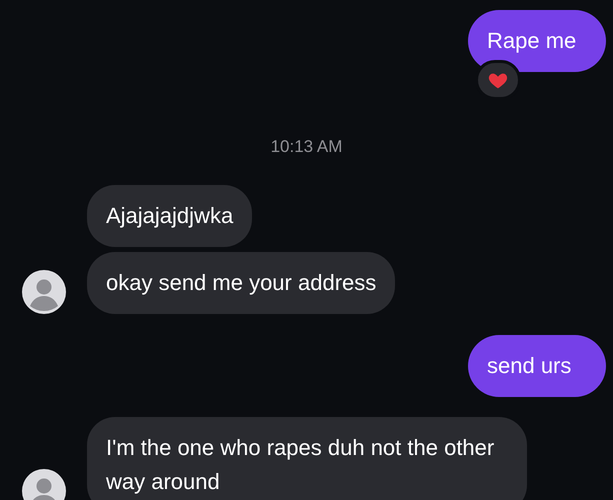 The image size is (613, 500). What do you see at coordinates (307, 458) in the screenshot?
I see `message-bubble: I'm the one who rapes duh not the other way around` at bounding box center [307, 458].